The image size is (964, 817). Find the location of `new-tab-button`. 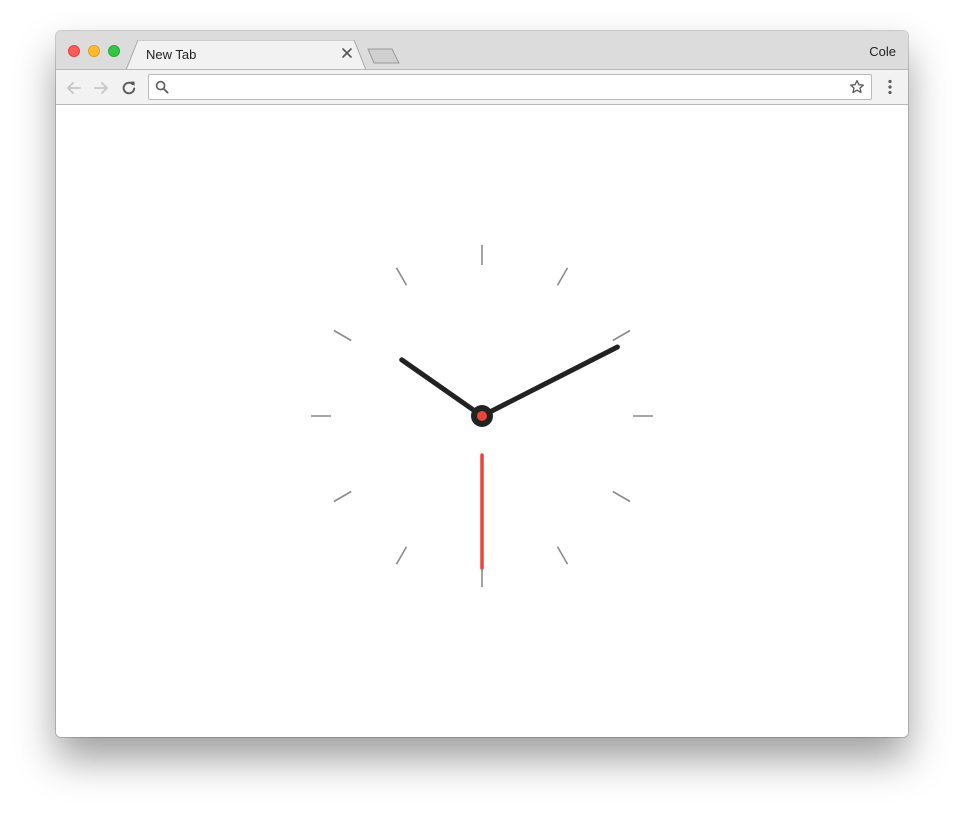

new-tab-button is located at coordinates (384, 56).